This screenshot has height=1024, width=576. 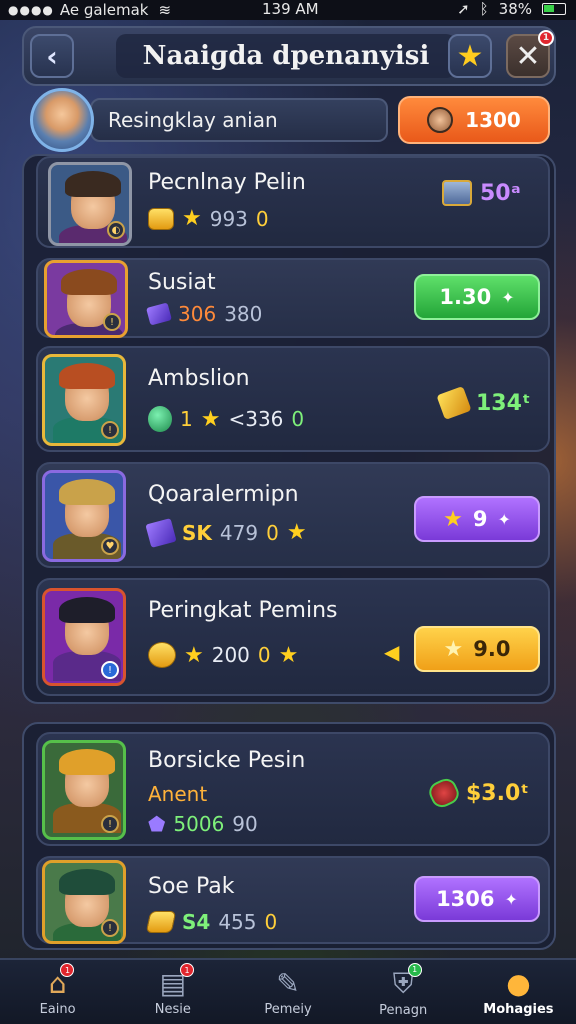 I want to click on nav-label: Nesie, so click(x=172, y=1009).